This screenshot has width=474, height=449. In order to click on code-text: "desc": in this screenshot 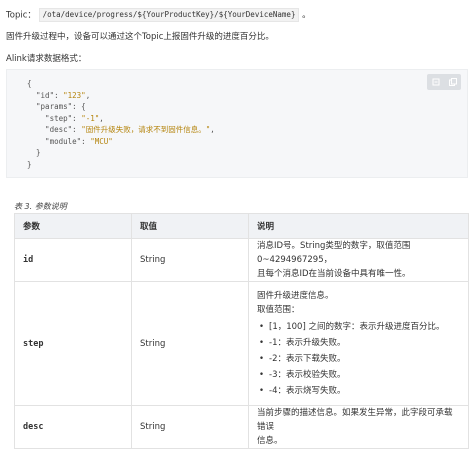, I will do `click(54, 129)`.